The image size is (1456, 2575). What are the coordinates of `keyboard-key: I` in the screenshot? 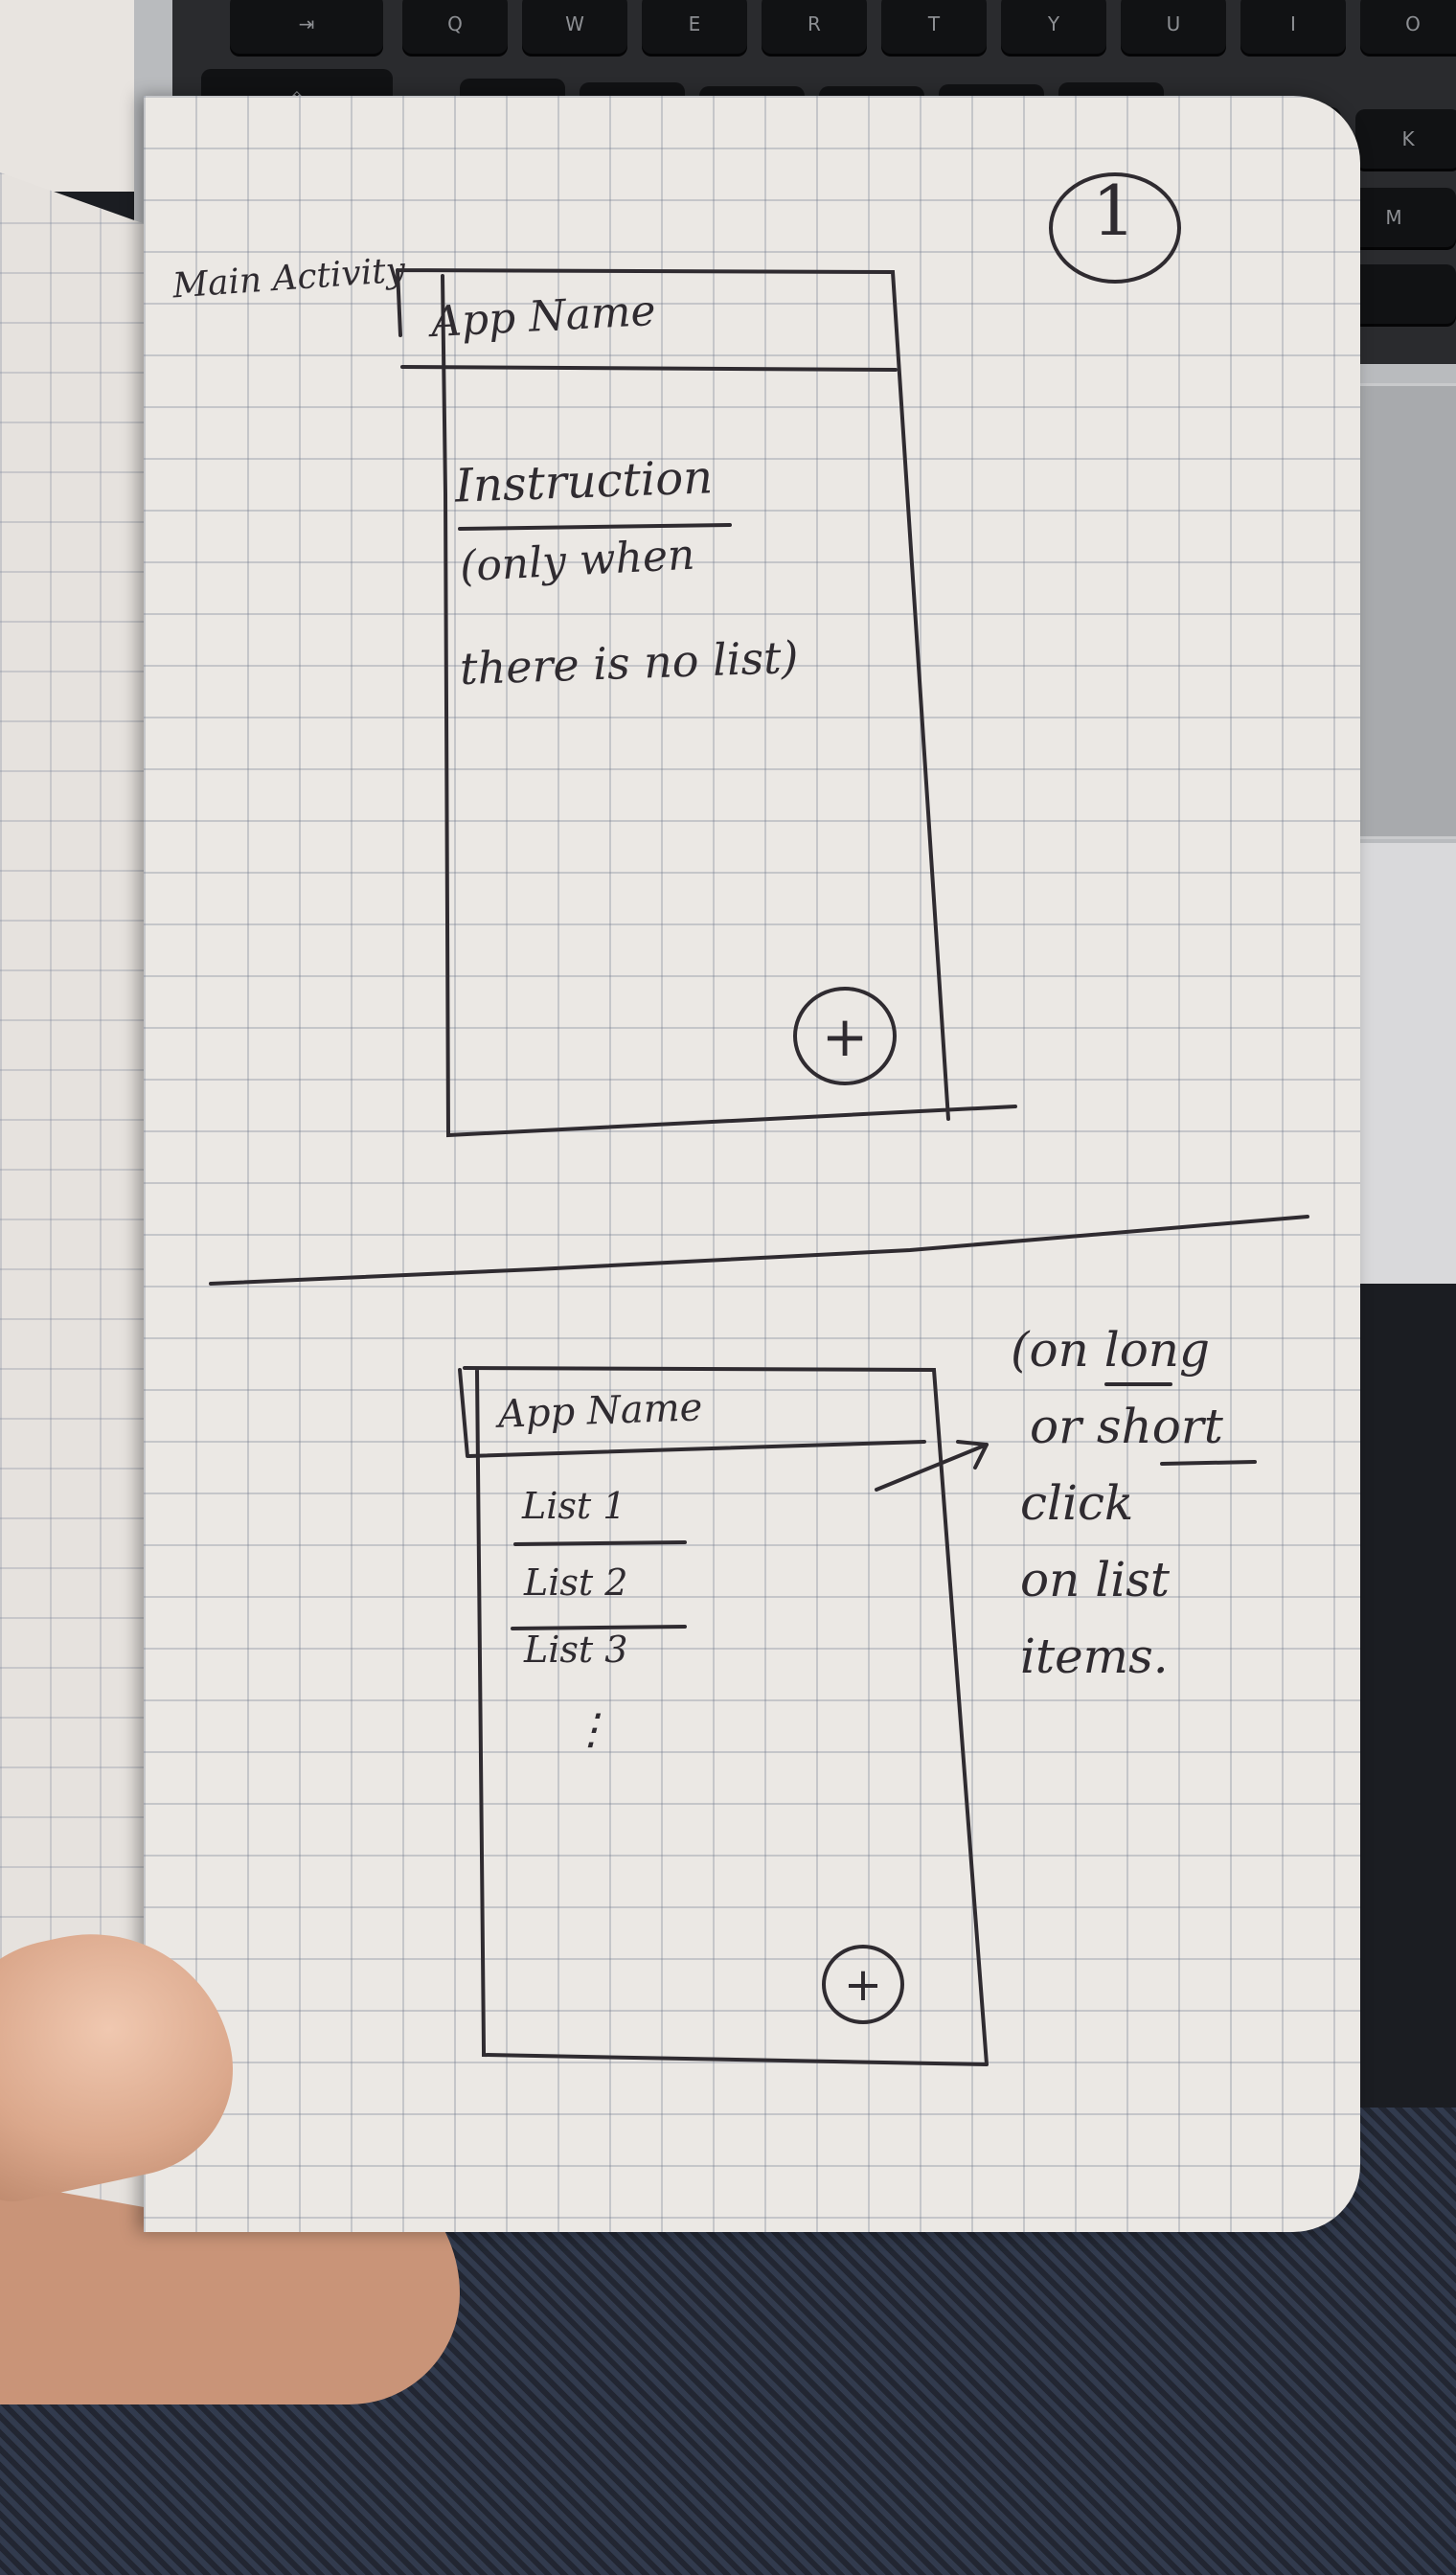 It's located at (1293, 27).